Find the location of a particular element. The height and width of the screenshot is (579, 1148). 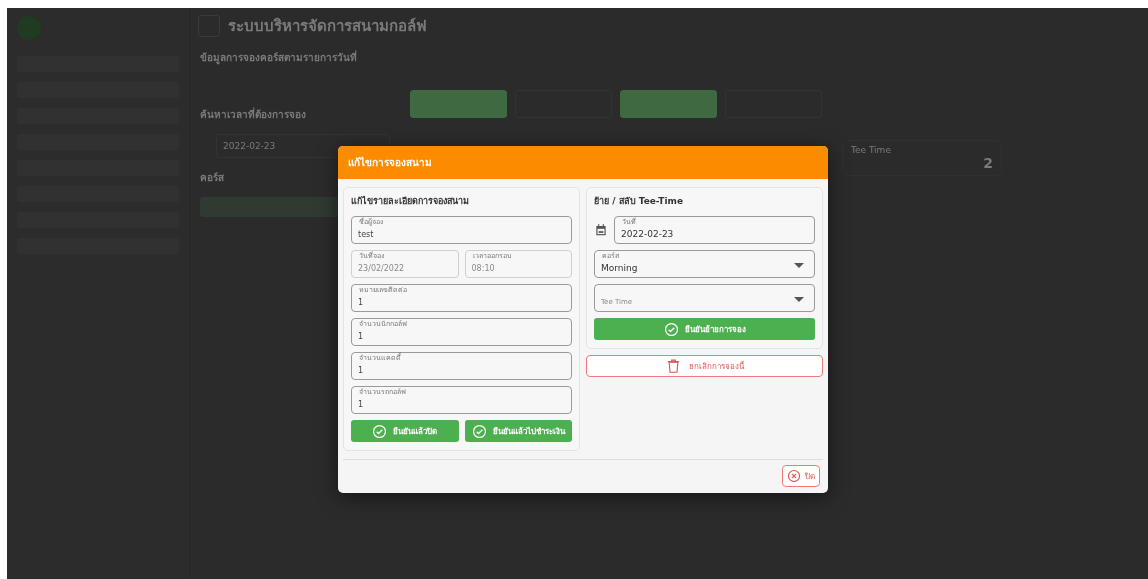

panel-heading: แก้ไขรายละเอียดการจองสนาม is located at coordinates (410, 201).